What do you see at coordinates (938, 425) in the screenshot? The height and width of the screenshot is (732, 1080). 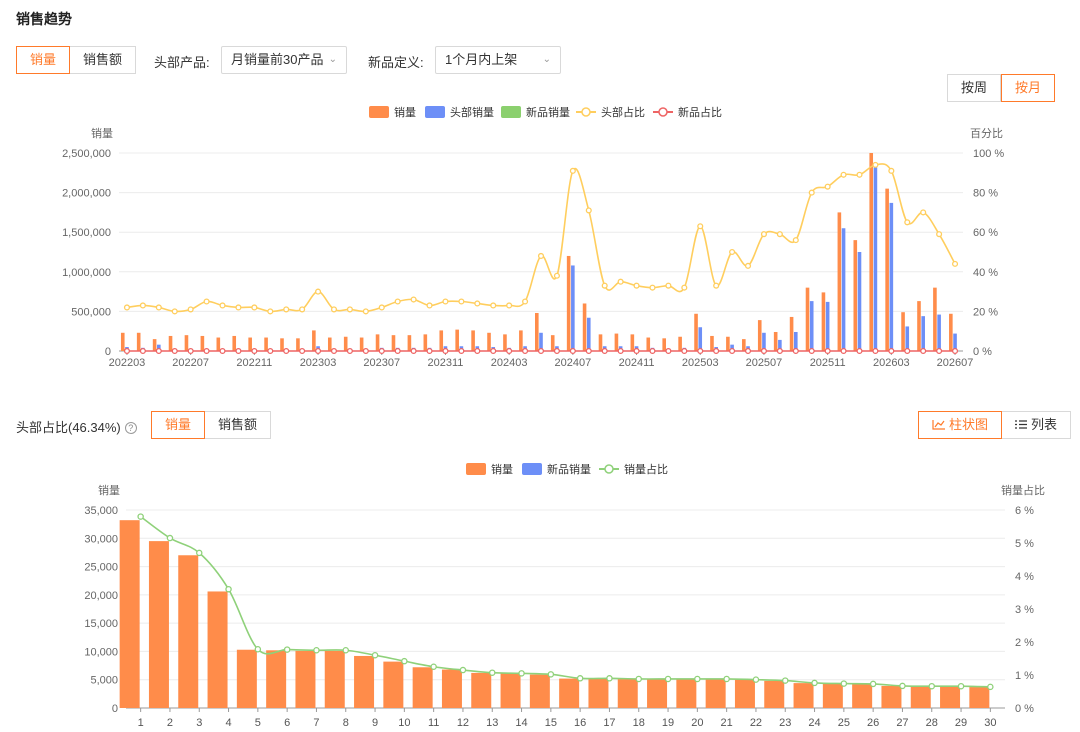 I see `line-chart-icon` at bounding box center [938, 425].